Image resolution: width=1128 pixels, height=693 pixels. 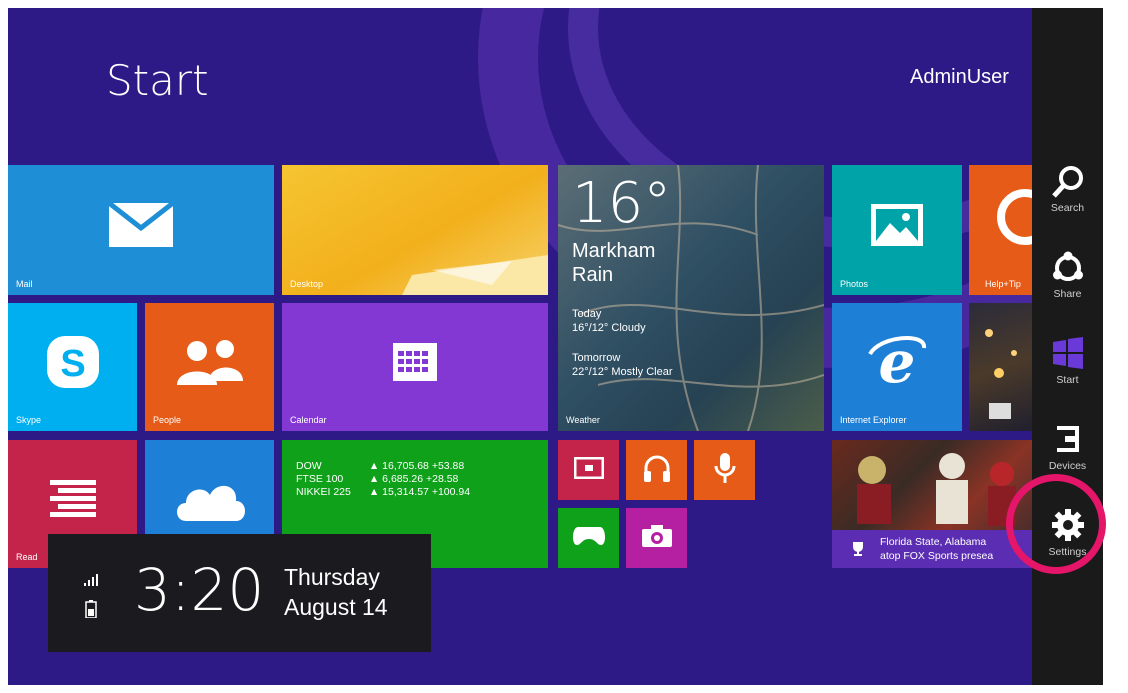 What do you see at coordinates (377, 479) in the screenshot?
I see `finance-row: FTSE 100 ▲ 6,685.26 +28.58` at bounding box center [377, 479].